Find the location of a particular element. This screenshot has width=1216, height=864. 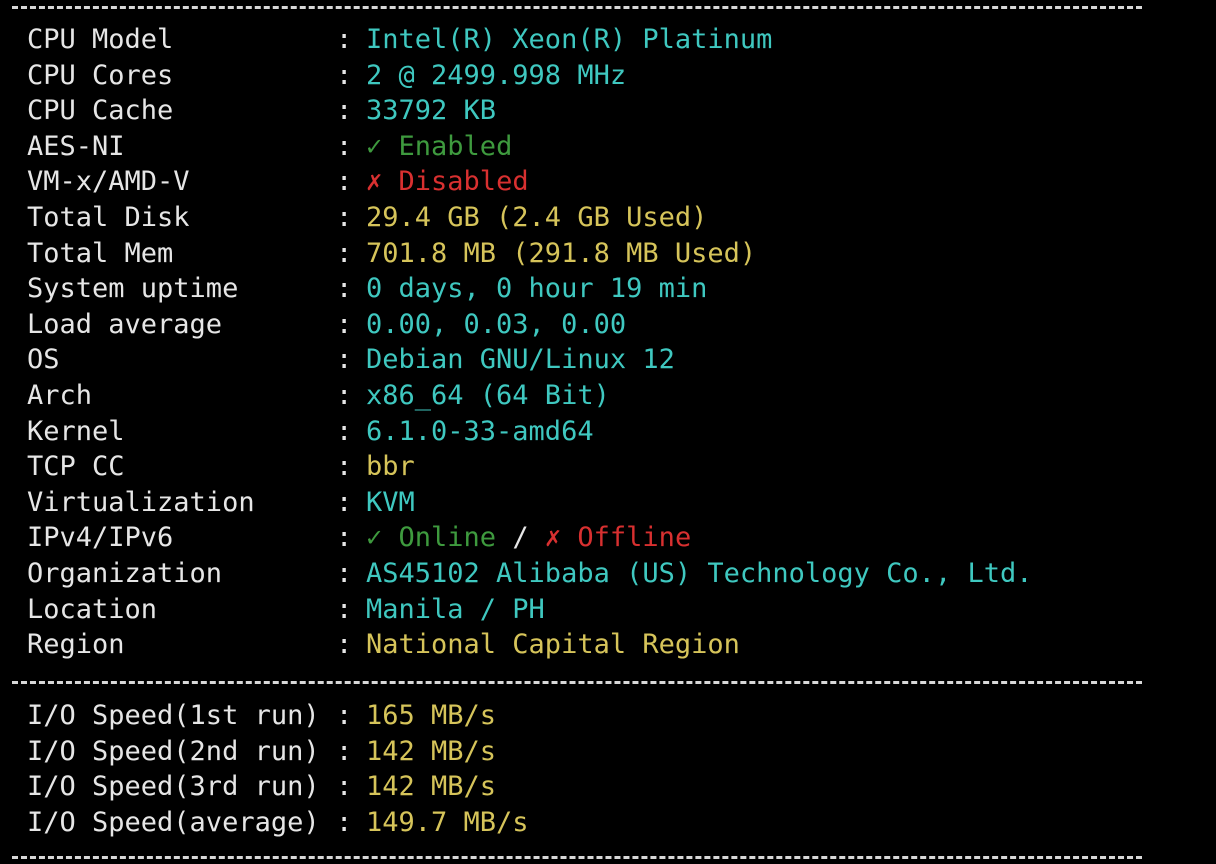

row-value: 165 MB/s is located at coordinates (431, 715).